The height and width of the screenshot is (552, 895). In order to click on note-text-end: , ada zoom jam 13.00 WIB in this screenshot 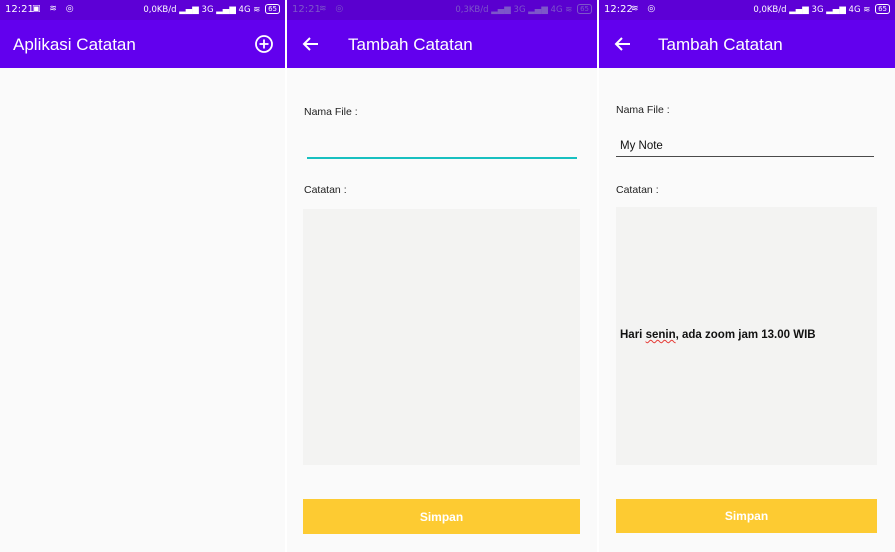, I will do `click(745, 335)`.